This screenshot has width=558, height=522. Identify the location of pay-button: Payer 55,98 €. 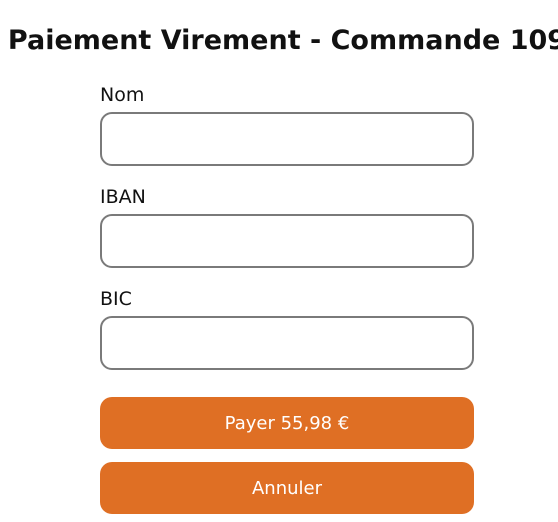
(287, 423).